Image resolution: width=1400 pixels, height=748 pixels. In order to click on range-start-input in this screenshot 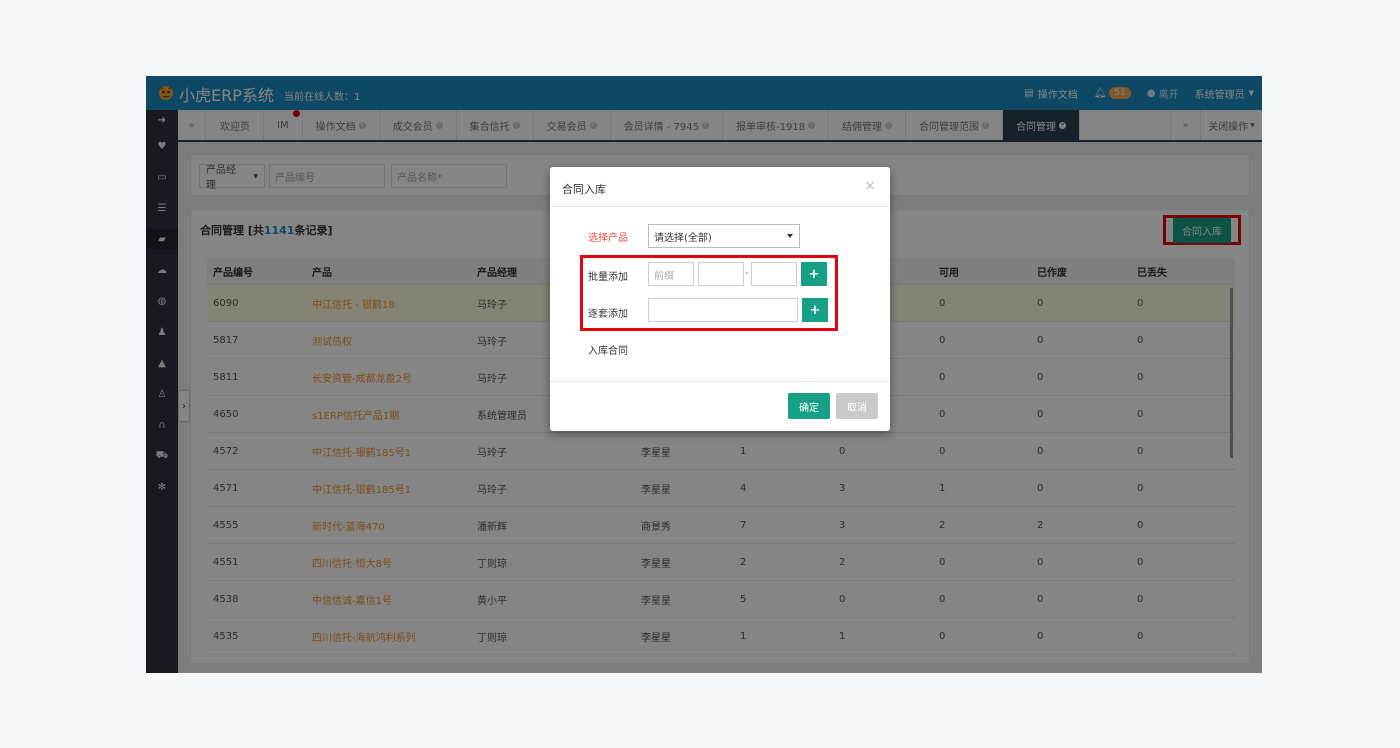, I will do `click(721, 274)`.